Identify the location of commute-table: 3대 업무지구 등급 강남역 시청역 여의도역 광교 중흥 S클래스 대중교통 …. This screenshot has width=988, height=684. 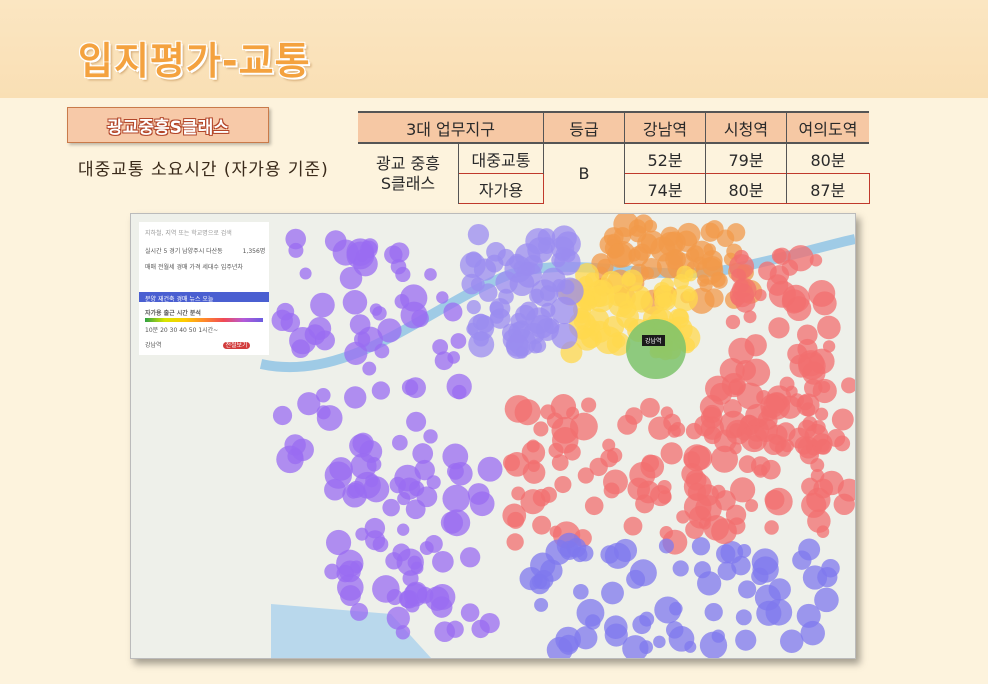
(614, 157).